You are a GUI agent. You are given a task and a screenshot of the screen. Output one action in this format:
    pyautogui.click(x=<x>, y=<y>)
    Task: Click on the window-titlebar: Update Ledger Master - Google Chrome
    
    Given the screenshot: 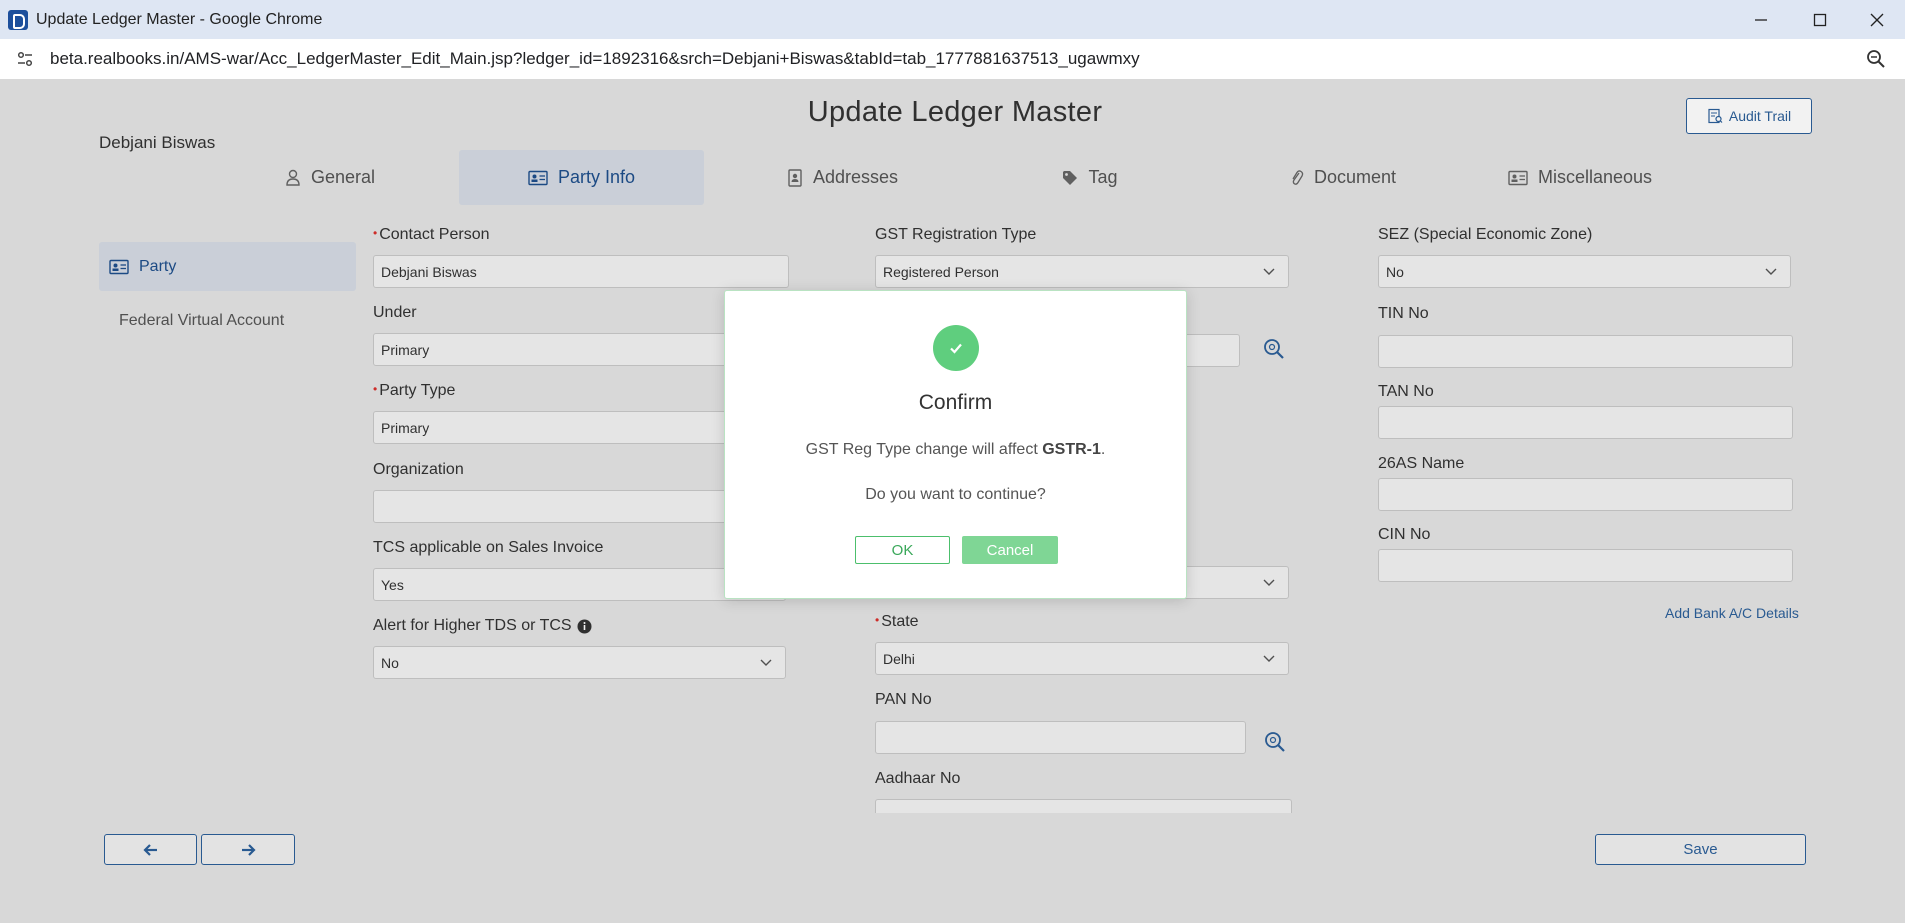 What is the action you would take?
    pyautogui.click(x=952, y=19)
    